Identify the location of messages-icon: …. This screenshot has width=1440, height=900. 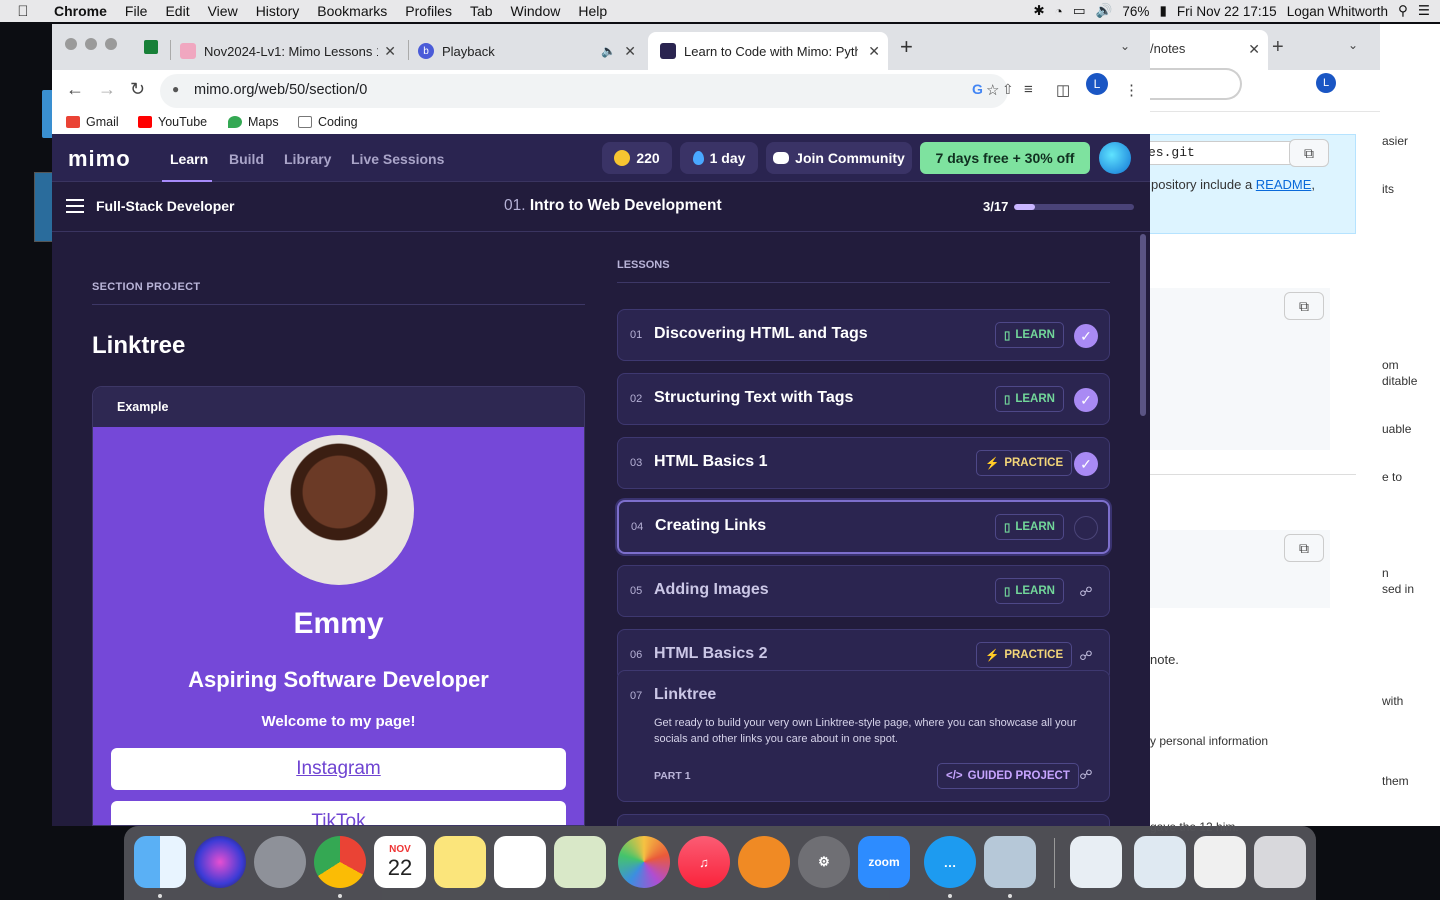
(950, 862).